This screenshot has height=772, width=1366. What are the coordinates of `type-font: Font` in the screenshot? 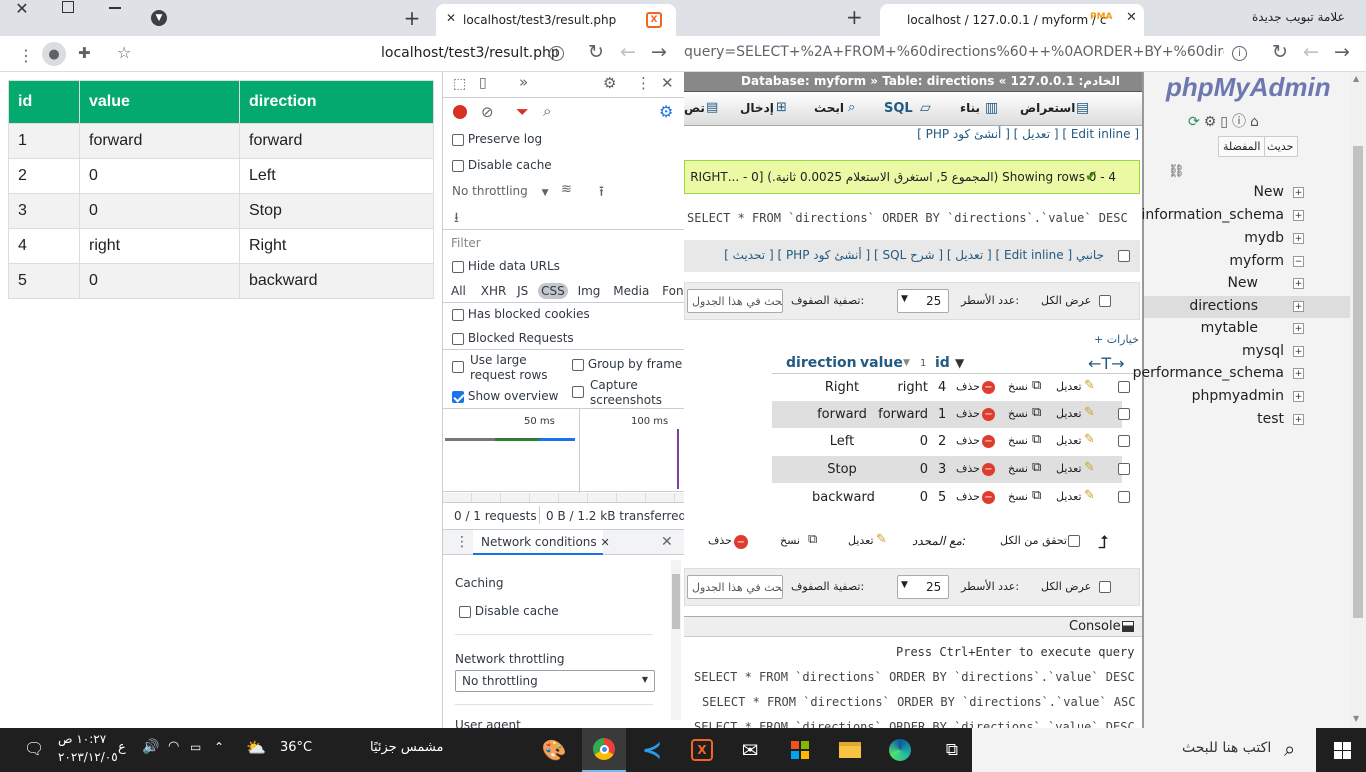 It's located at (673, 291).